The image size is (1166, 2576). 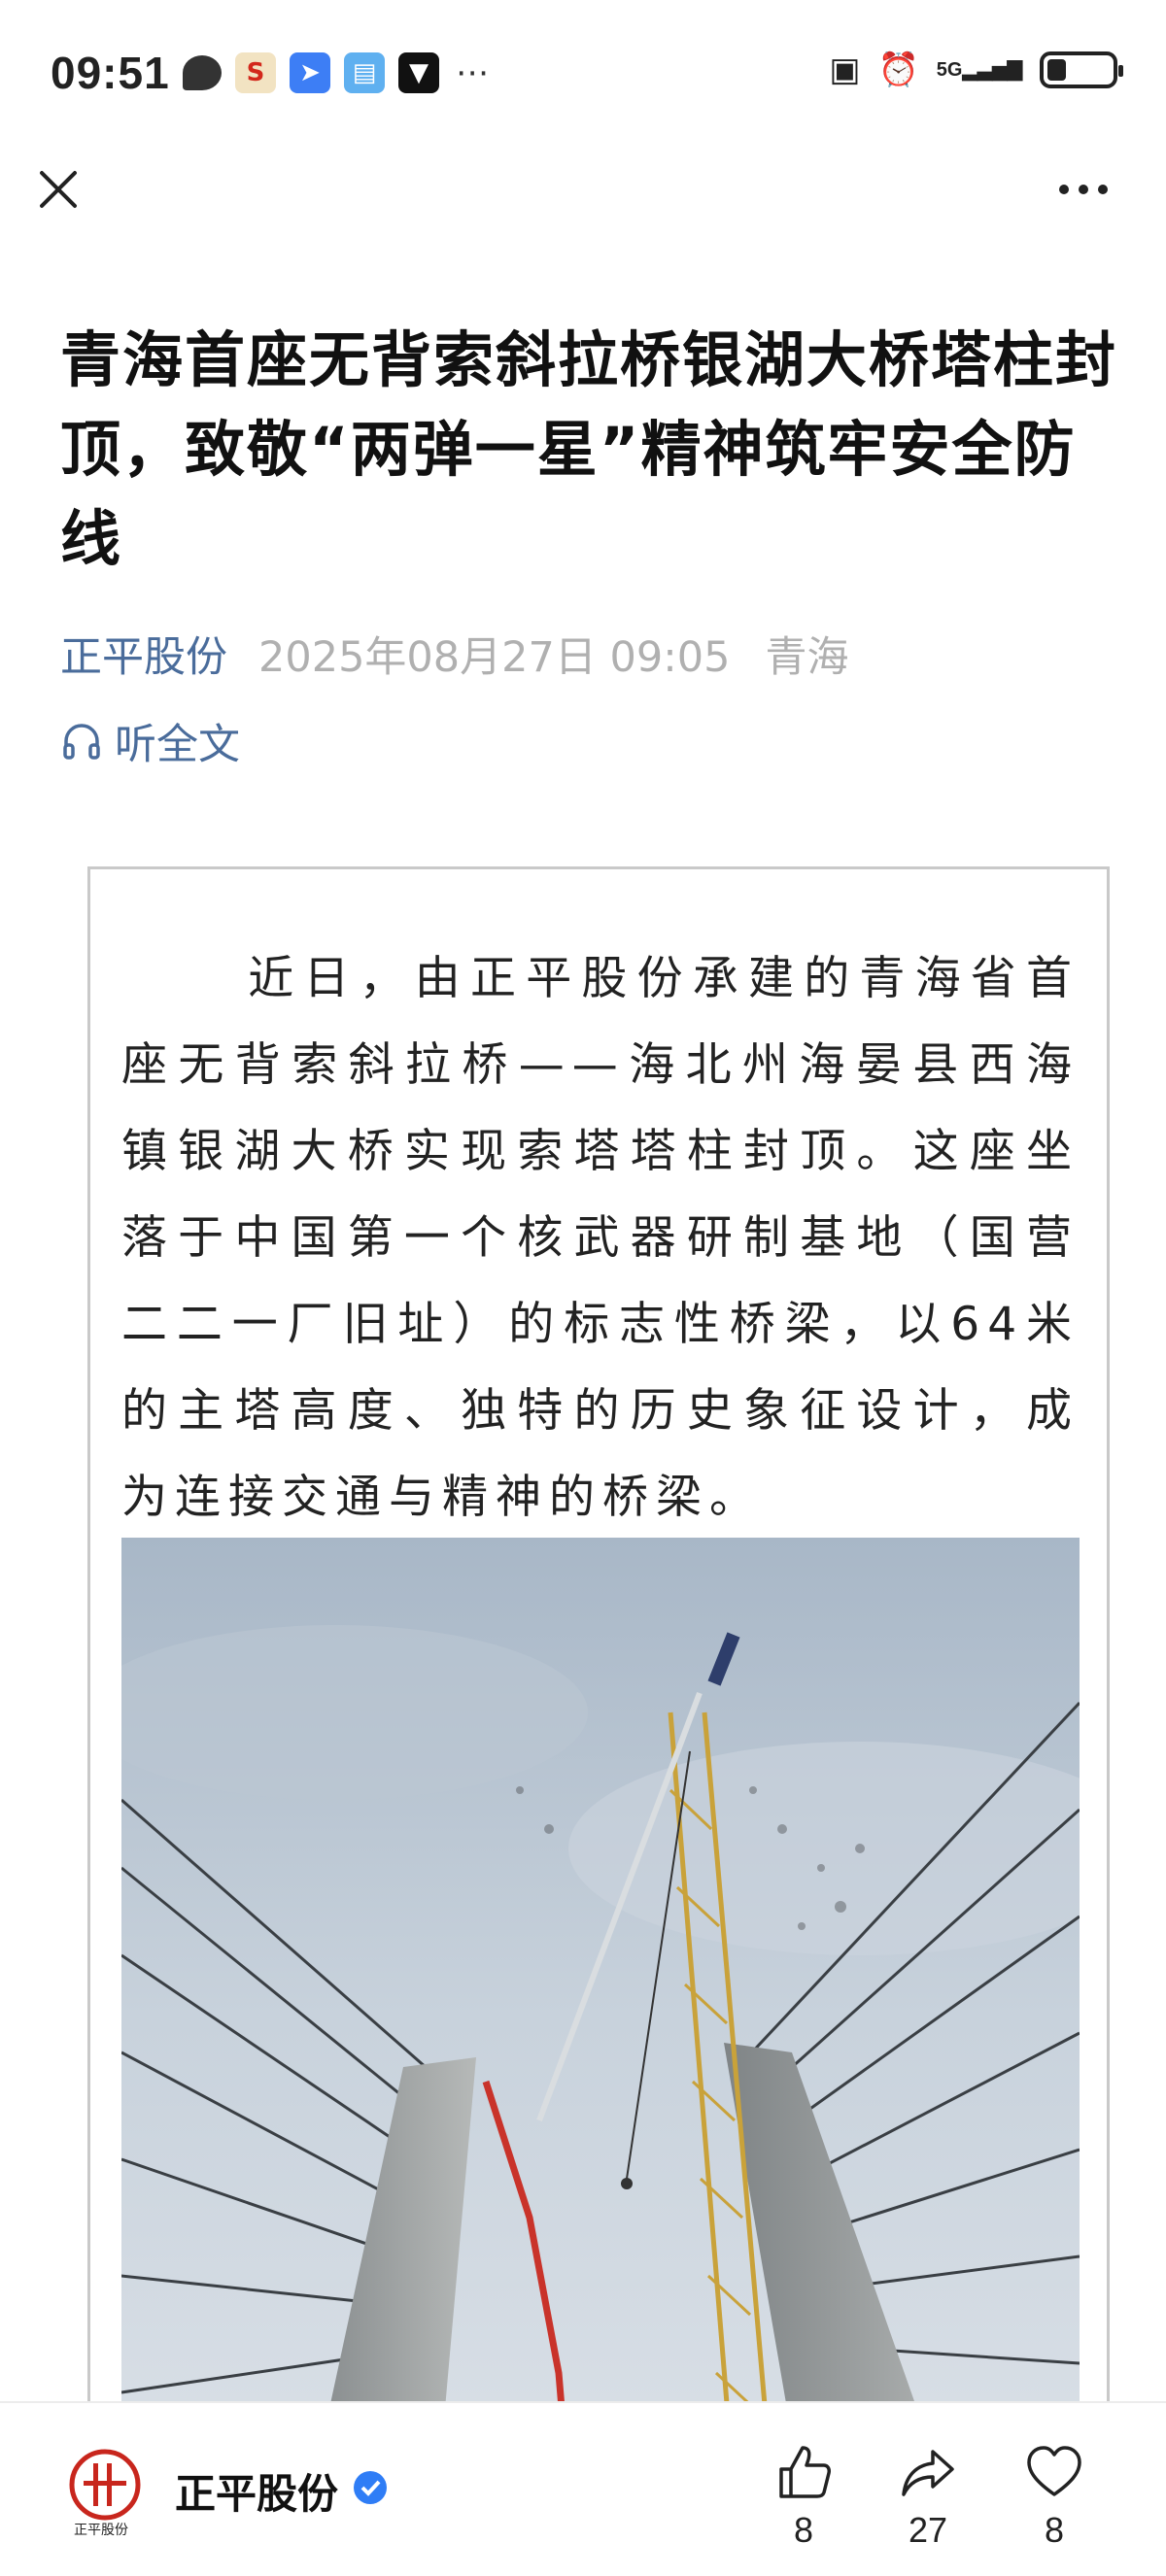 What do you see at coordinates (81, 742) in the screenshot?
I see `headphones-icon` at bounding box center [81, 742].